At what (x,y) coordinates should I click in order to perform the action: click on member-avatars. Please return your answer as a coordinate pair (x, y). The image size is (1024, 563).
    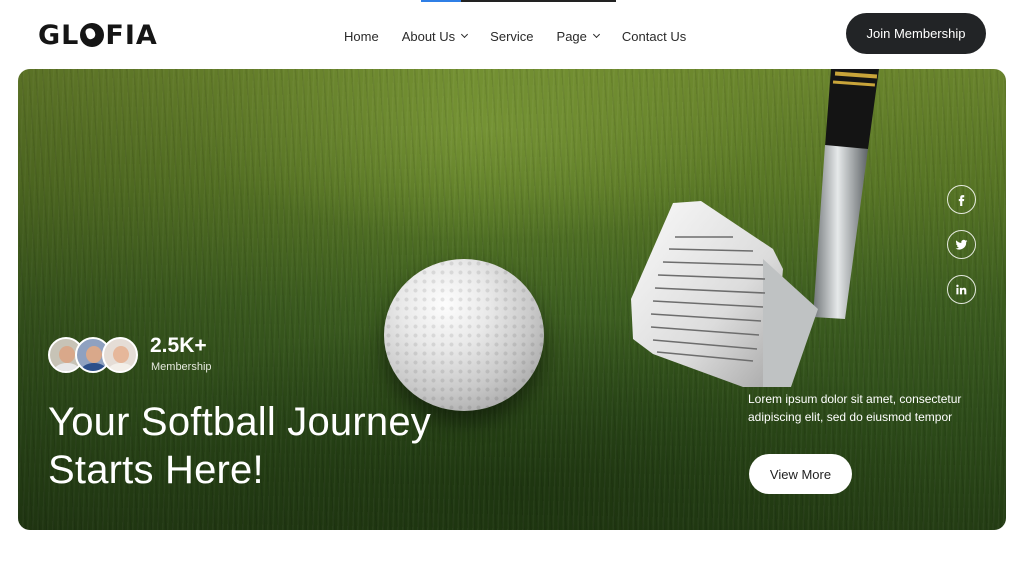
    Looking at the image, I should click on (93, 355).